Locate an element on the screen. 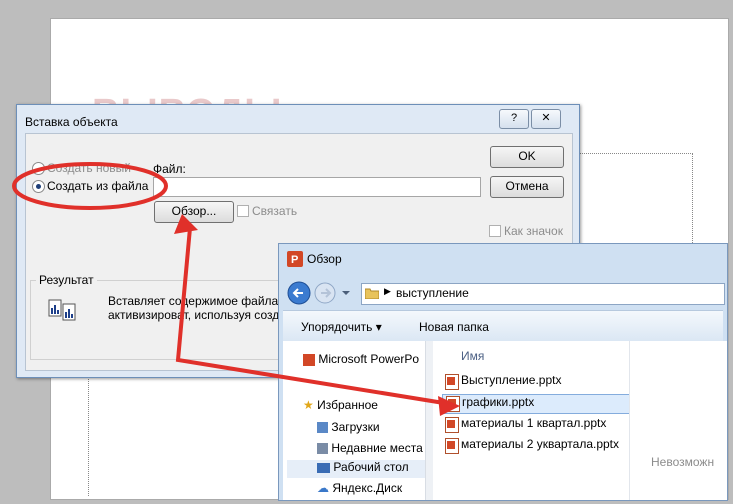 This screenshot has height=504, width=733. annotation-arrowhead-up is located at coordinates (186, 224).